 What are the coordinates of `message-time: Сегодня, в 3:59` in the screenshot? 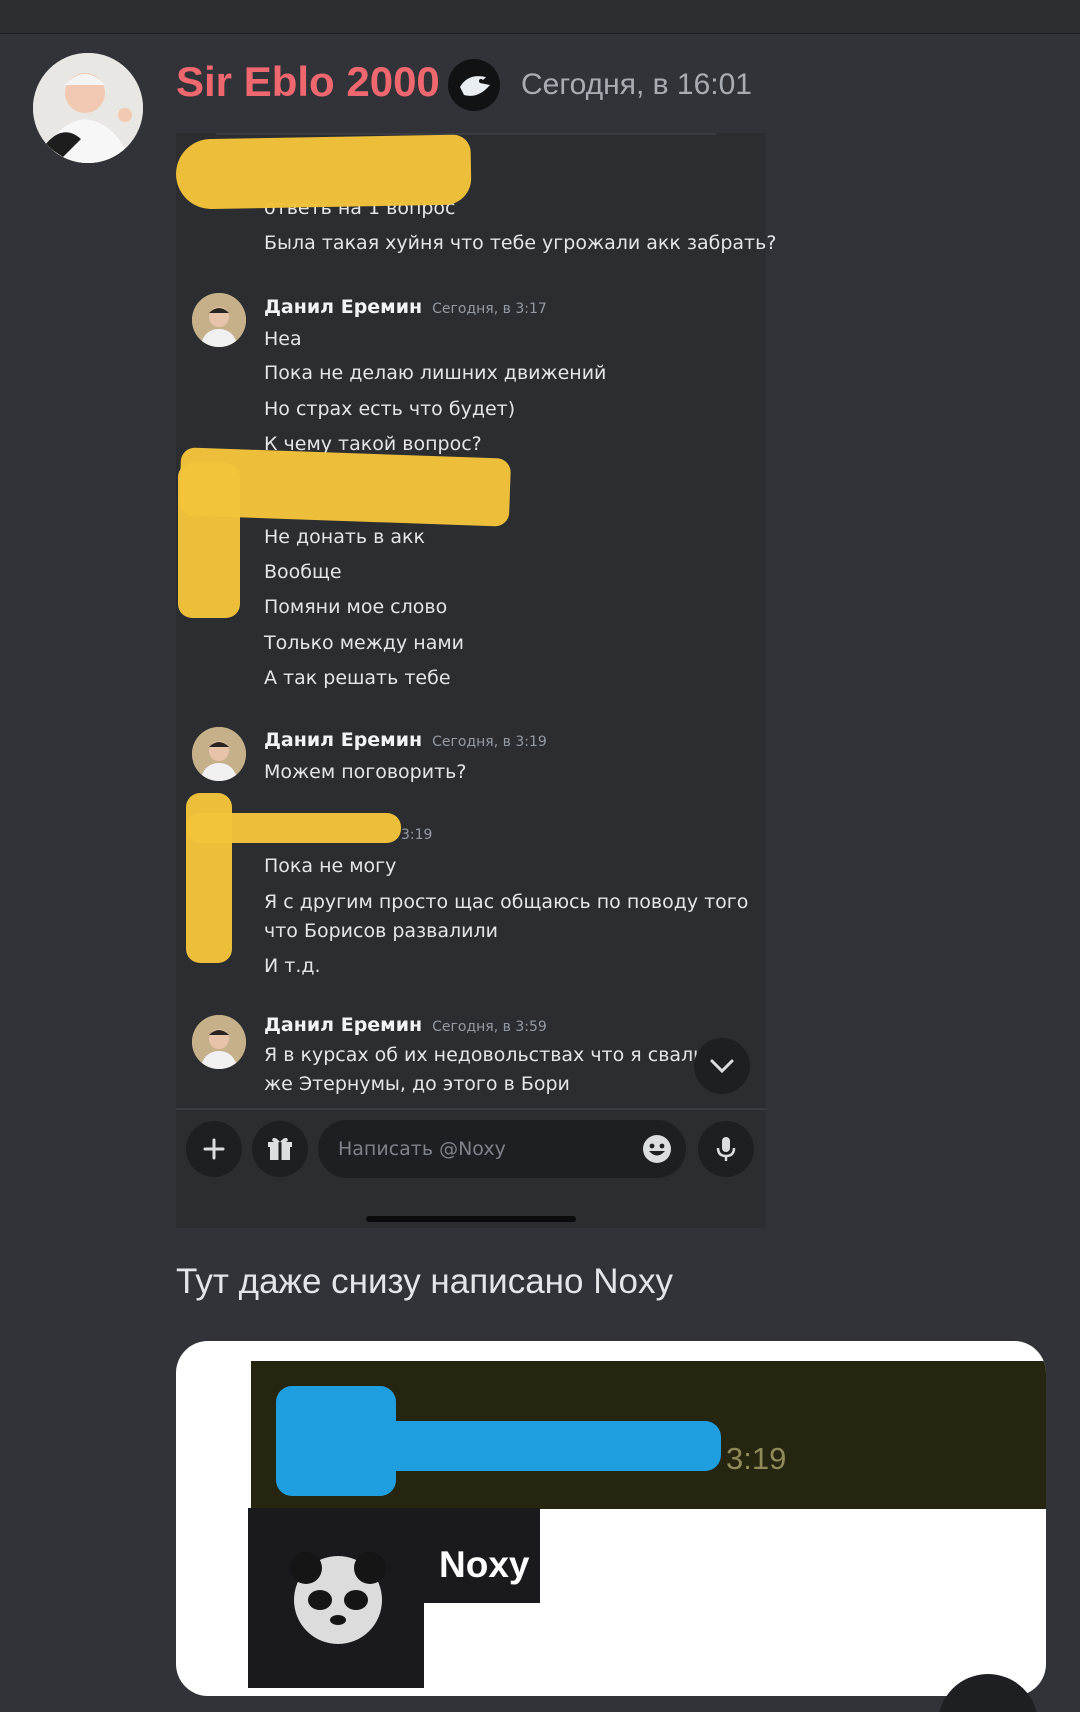 It's located at (489, 1027).